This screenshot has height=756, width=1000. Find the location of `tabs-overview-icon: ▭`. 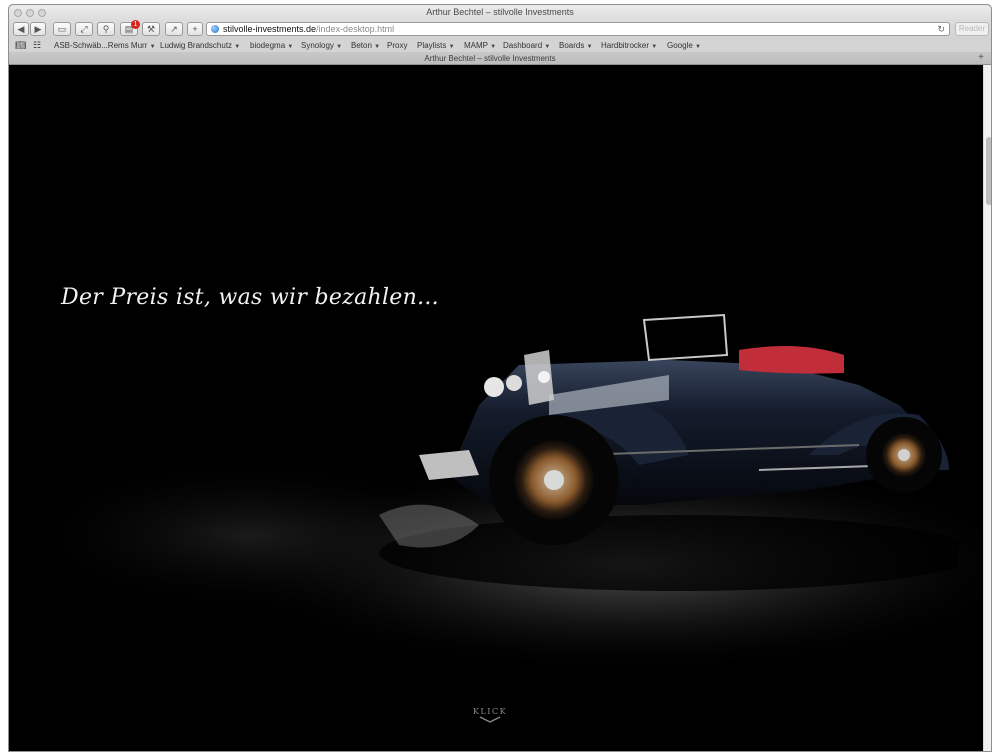

tabs-overview-icon: ▭ is located at coordinates (62, 29).